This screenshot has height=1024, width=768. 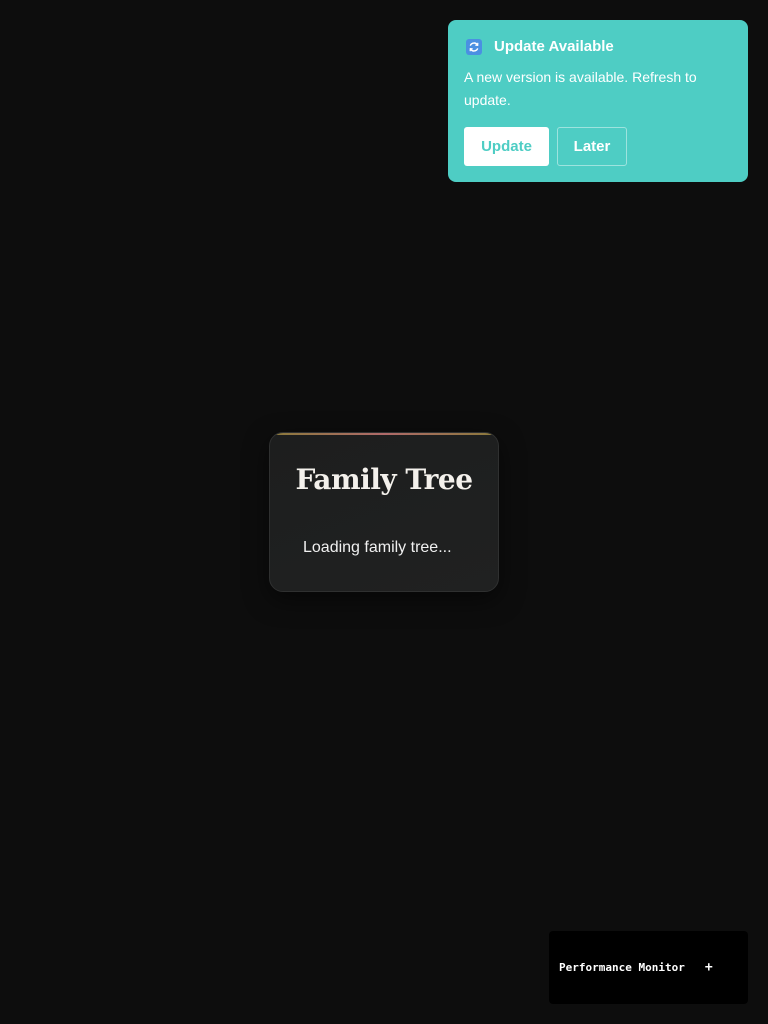 What do you see at coordinates (474, 47) in the screenshot?
I see `refresh-icon` at bounding box center [474, 47].